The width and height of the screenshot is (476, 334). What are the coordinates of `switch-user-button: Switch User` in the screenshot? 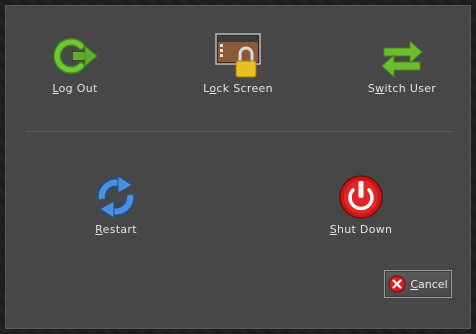 It's located at (402, 63).